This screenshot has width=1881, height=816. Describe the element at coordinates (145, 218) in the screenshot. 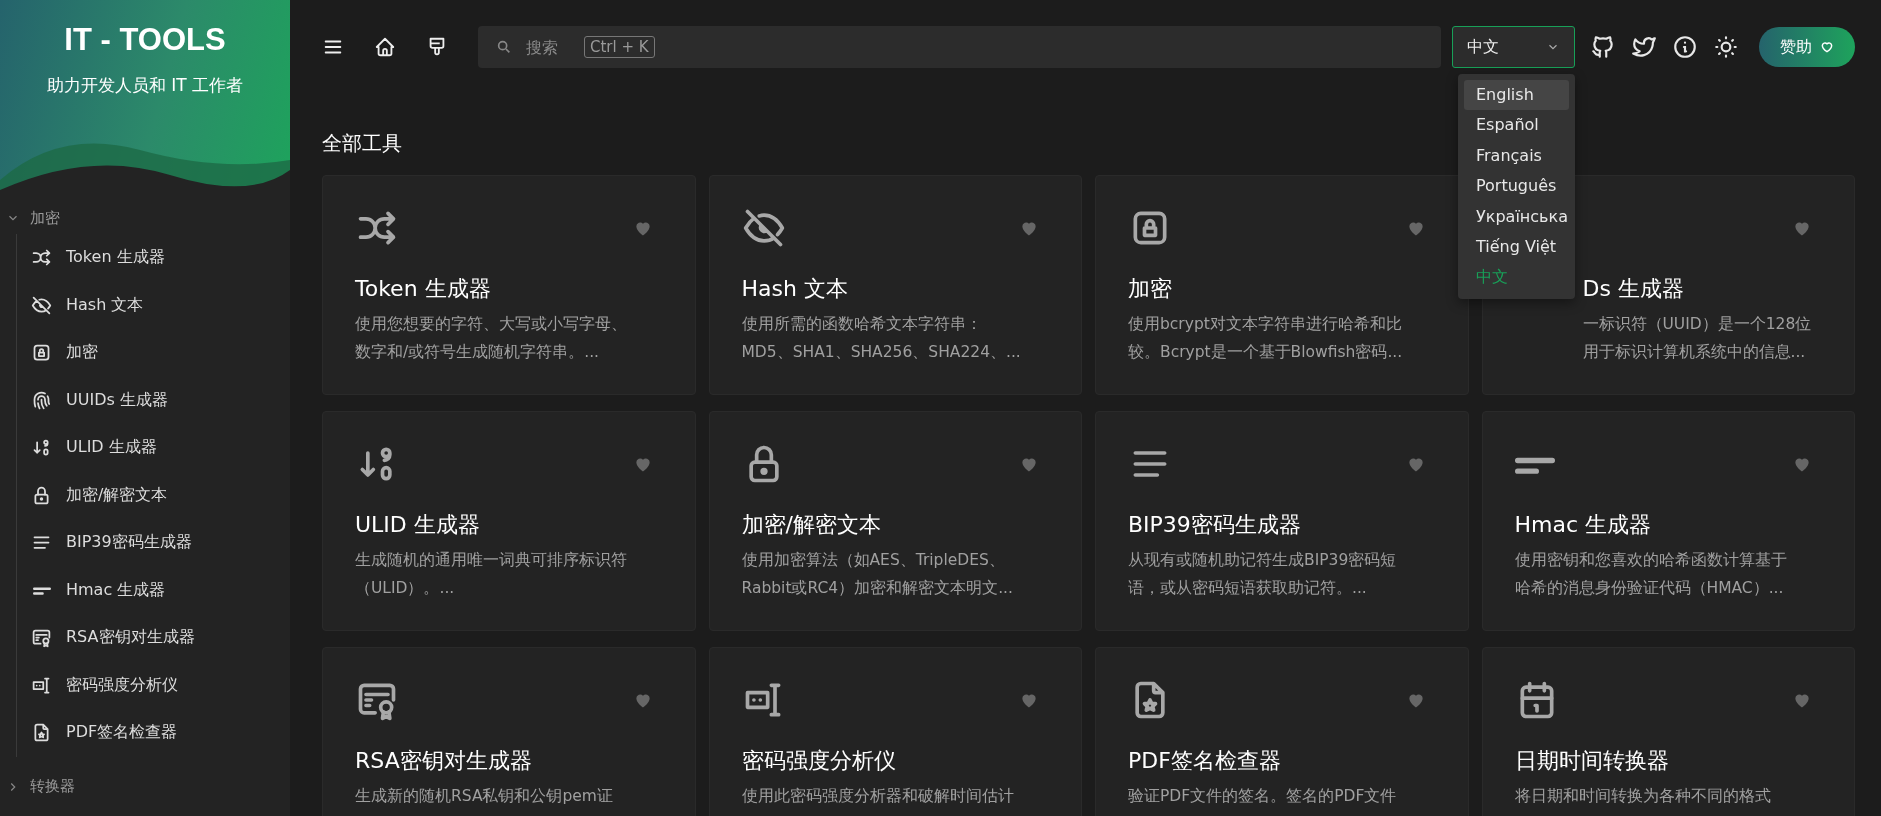

I see `category-header: 加密` at that location.